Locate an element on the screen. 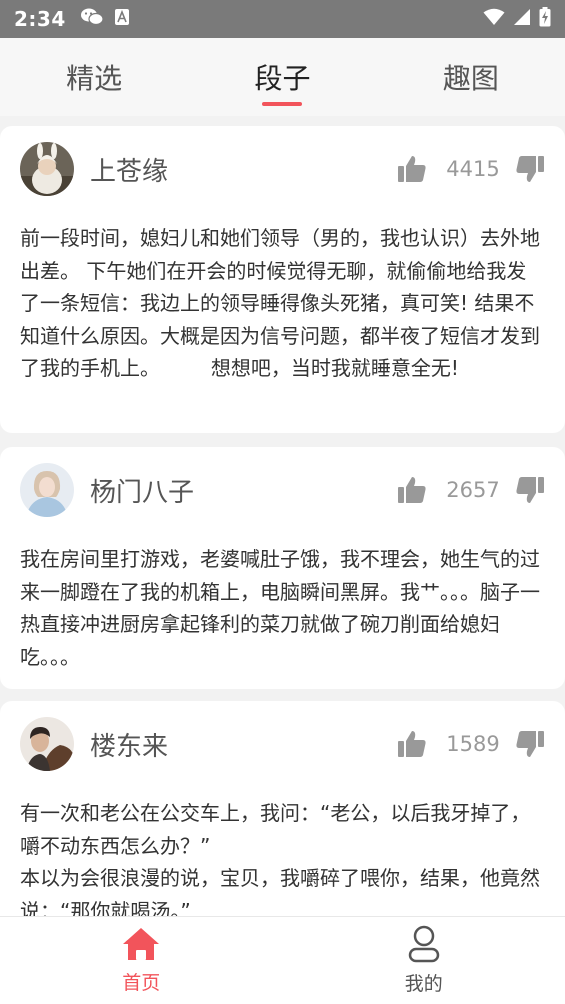 The height and width of the screenshot is (1004, 565). bottom-nav: 首页 我的 is located at coordinates (282, 960).